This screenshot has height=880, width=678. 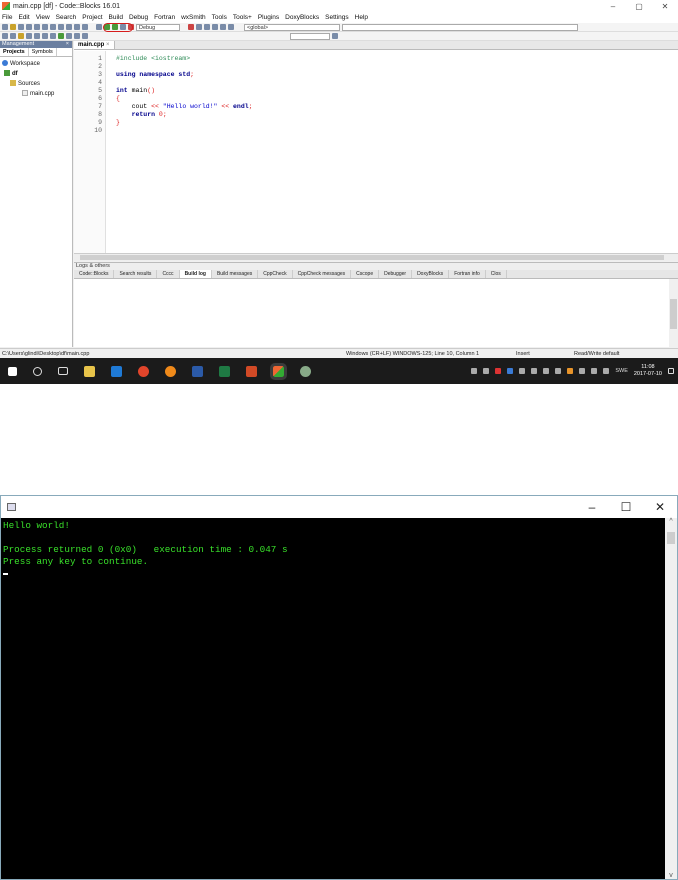 What do you see at coordinates (467, 274) in the screenshot?
I see `log-tab: Fortran info` at bounding box center [467, 274].